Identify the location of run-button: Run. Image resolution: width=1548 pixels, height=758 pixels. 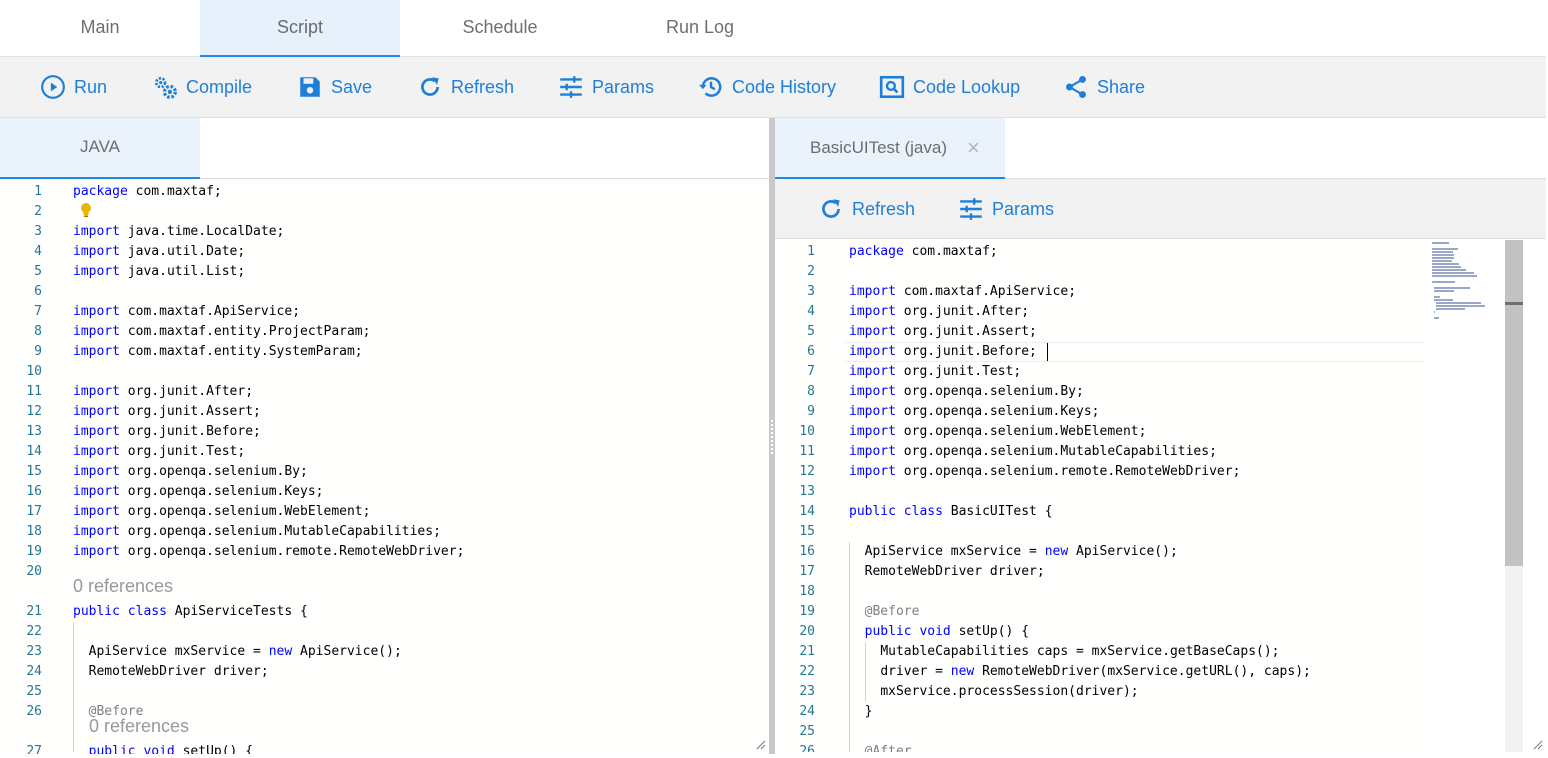
(73, 87).